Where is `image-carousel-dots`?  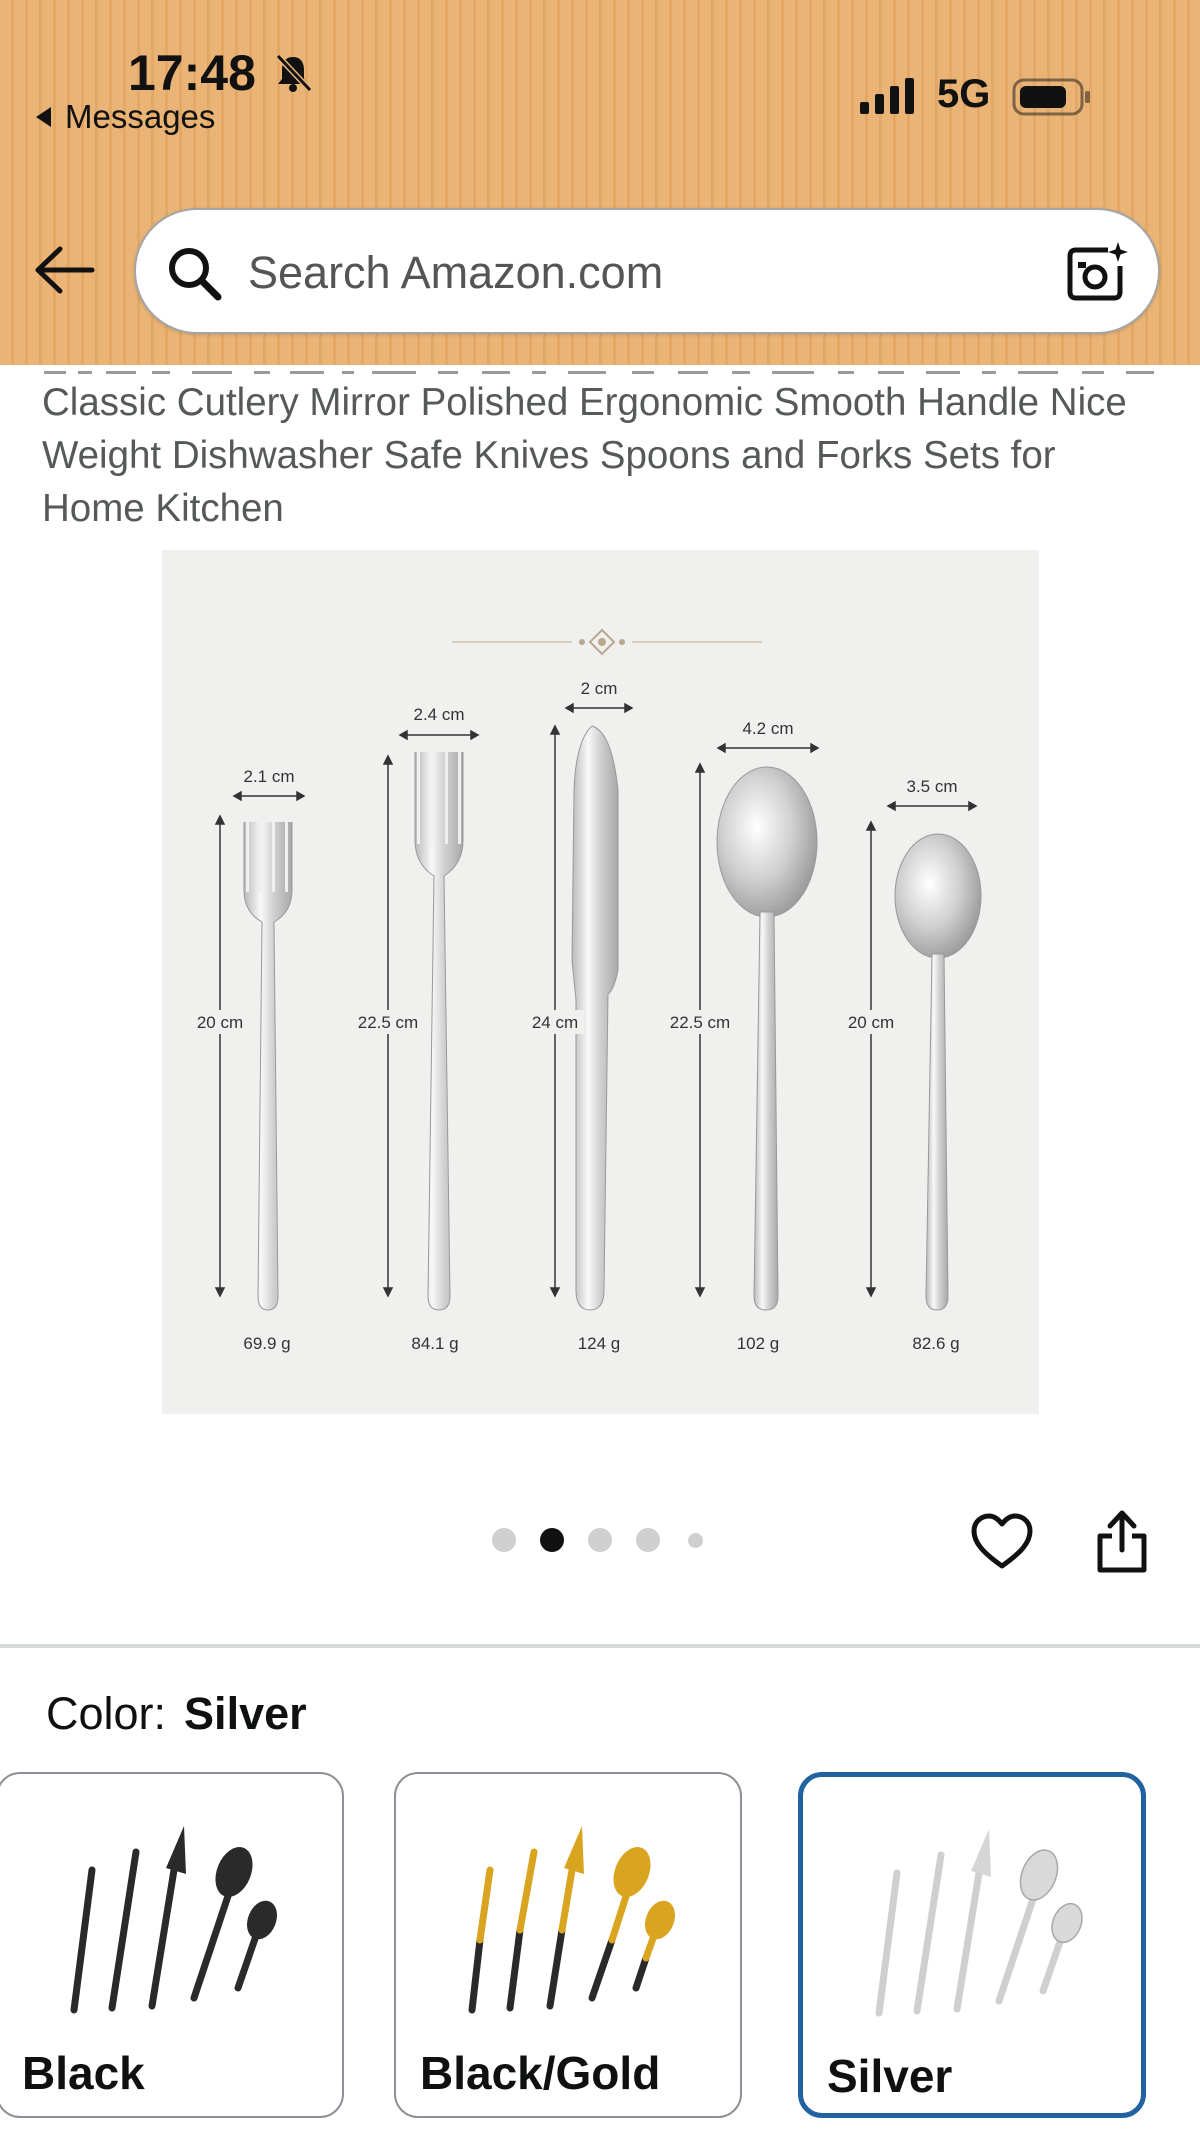 image-carousel-dots is located at coordinates (600, 1541).